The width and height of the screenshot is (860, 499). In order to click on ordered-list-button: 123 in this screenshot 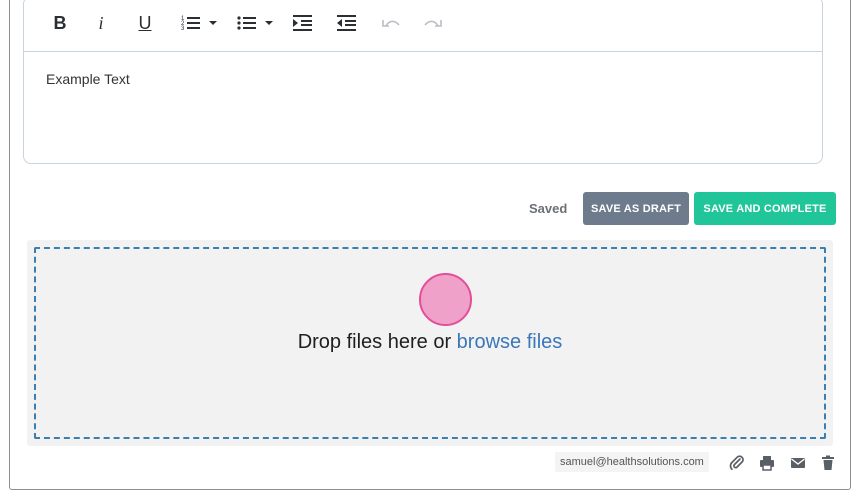, I will do `click(191, 23)`.